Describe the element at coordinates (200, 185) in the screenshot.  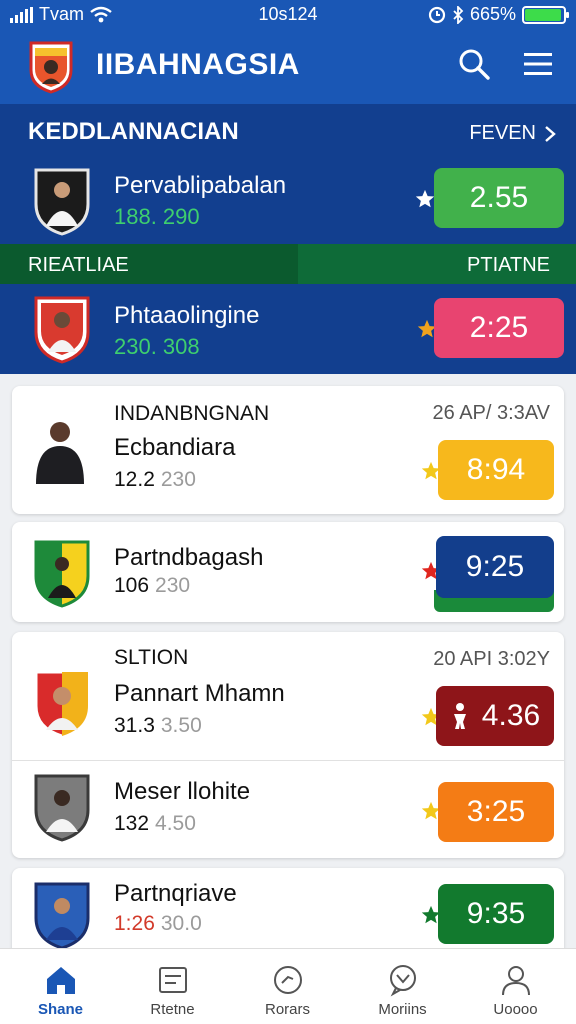
I see `match-title: Pervablipabalan` at that location.